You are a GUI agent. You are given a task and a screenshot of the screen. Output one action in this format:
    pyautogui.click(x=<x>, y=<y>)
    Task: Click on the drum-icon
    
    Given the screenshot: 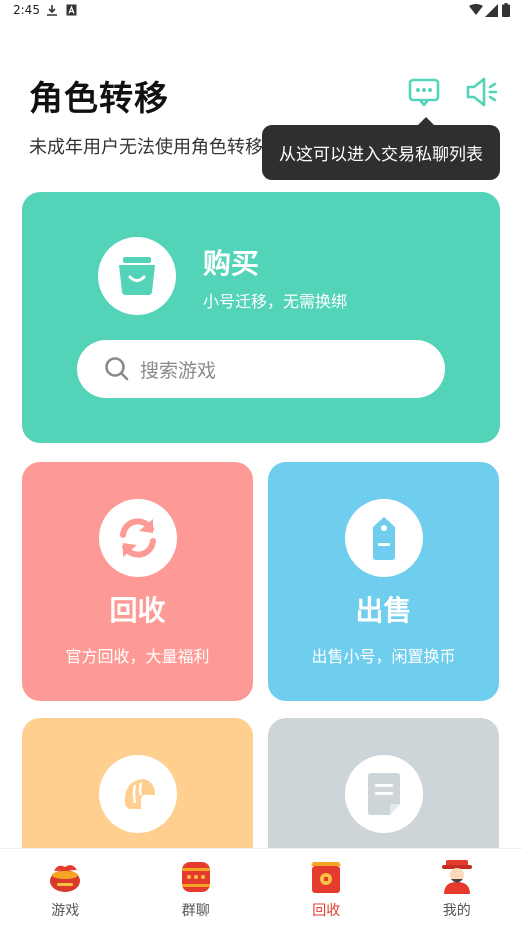 What is the action you would take?
    pyautogui.click(x=195, y=877)
    